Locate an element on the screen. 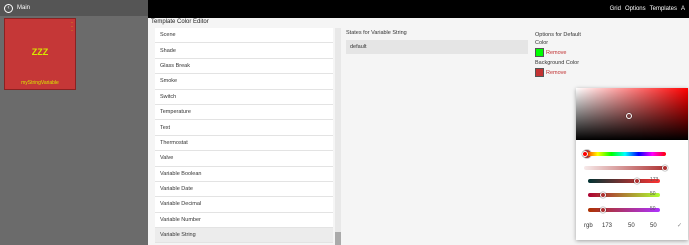  saturation-cursor is located at coordinates (629, 116).